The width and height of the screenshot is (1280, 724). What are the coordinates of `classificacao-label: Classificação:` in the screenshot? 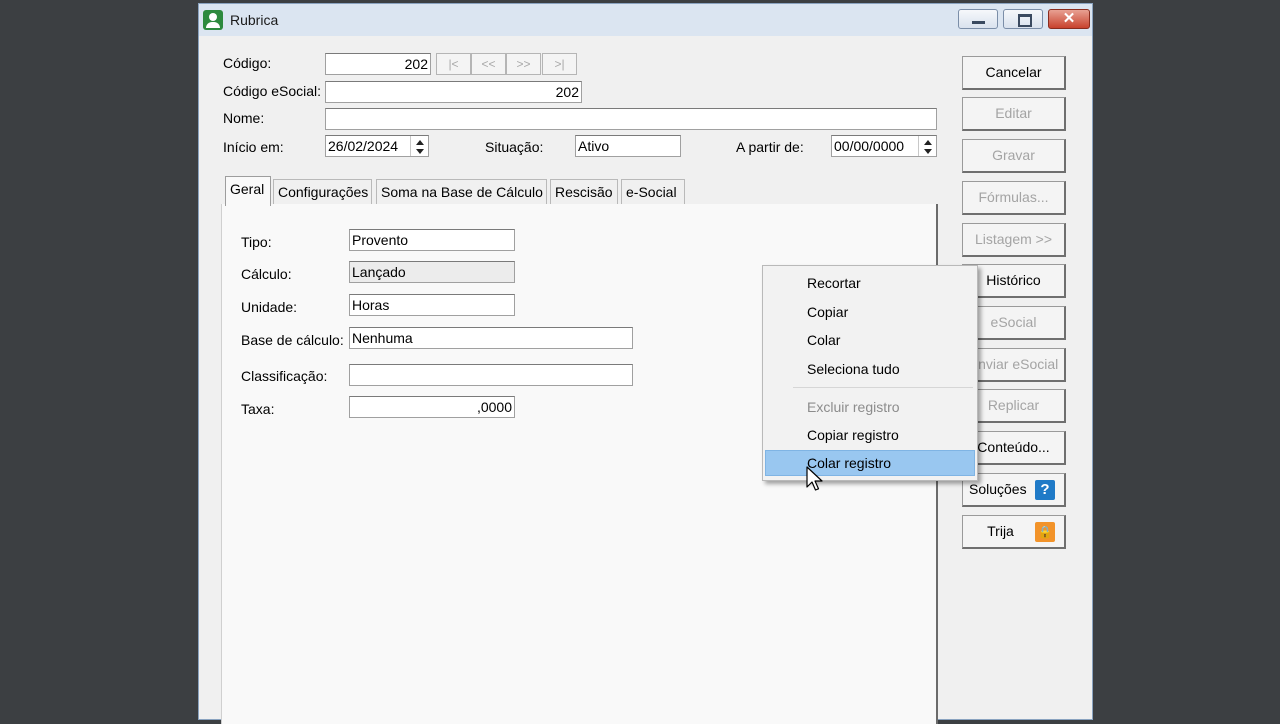 It's located at (284, 376).